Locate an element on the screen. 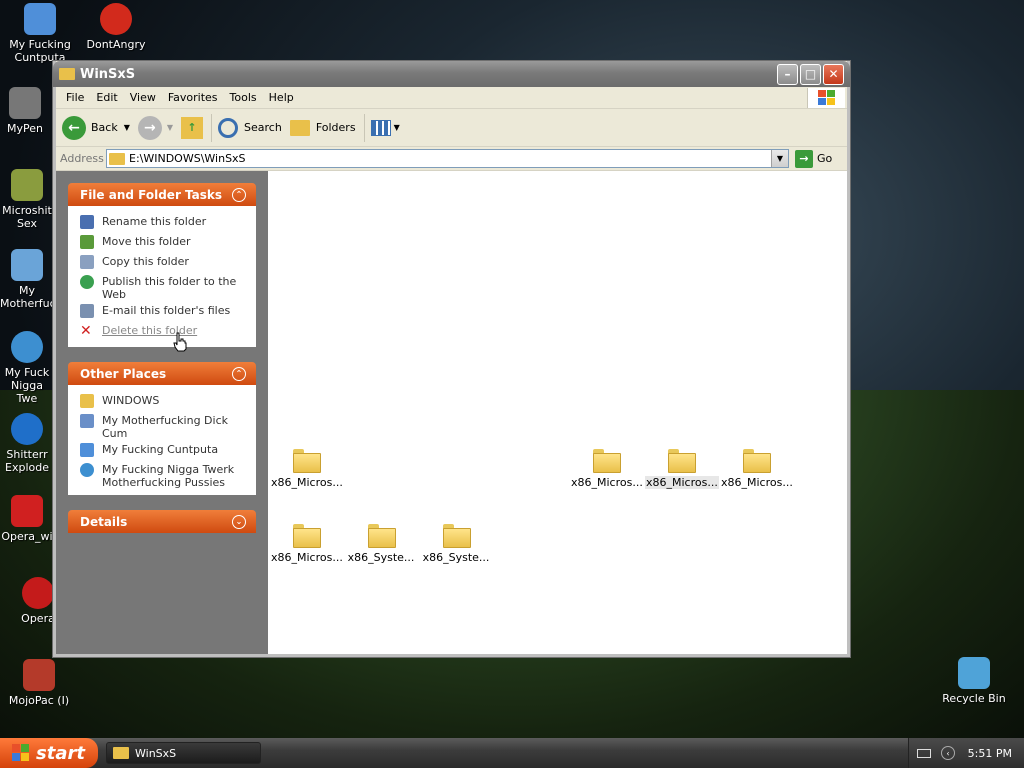 The image size is (1024, 768). place-my-documents: My Motherfucking Dick Cum is located at coordinates (163, 425).